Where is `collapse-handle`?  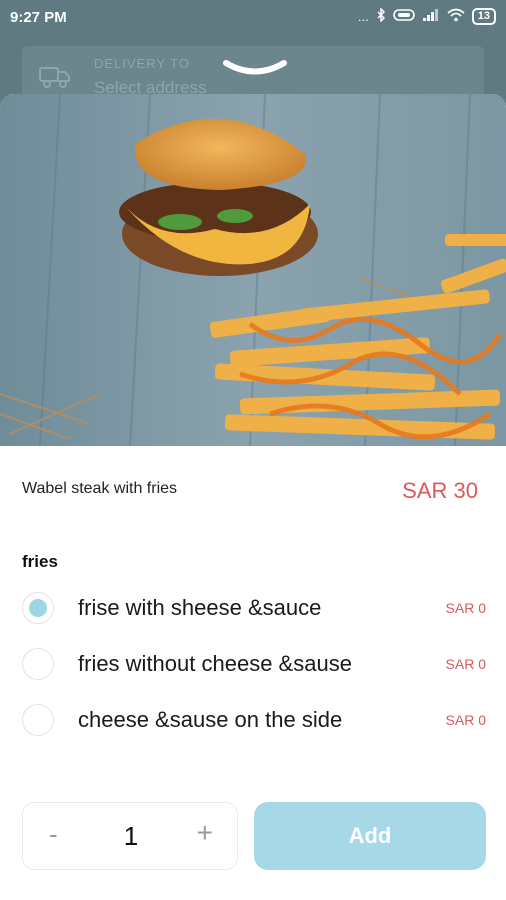
collapse-handle is located at coordinates (255, 68).